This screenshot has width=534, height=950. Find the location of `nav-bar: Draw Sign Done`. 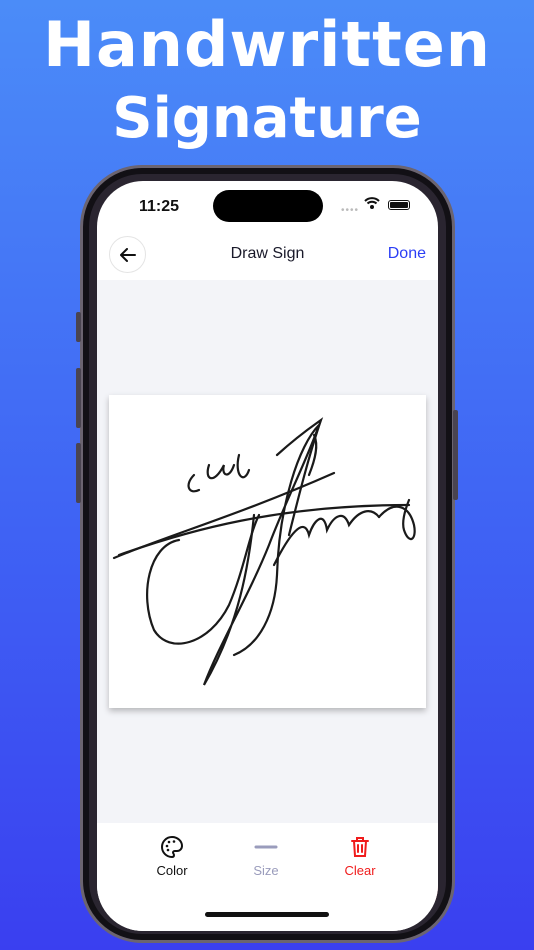

nav-bar: Draw Sign Done is located at coordinates (267, 256).